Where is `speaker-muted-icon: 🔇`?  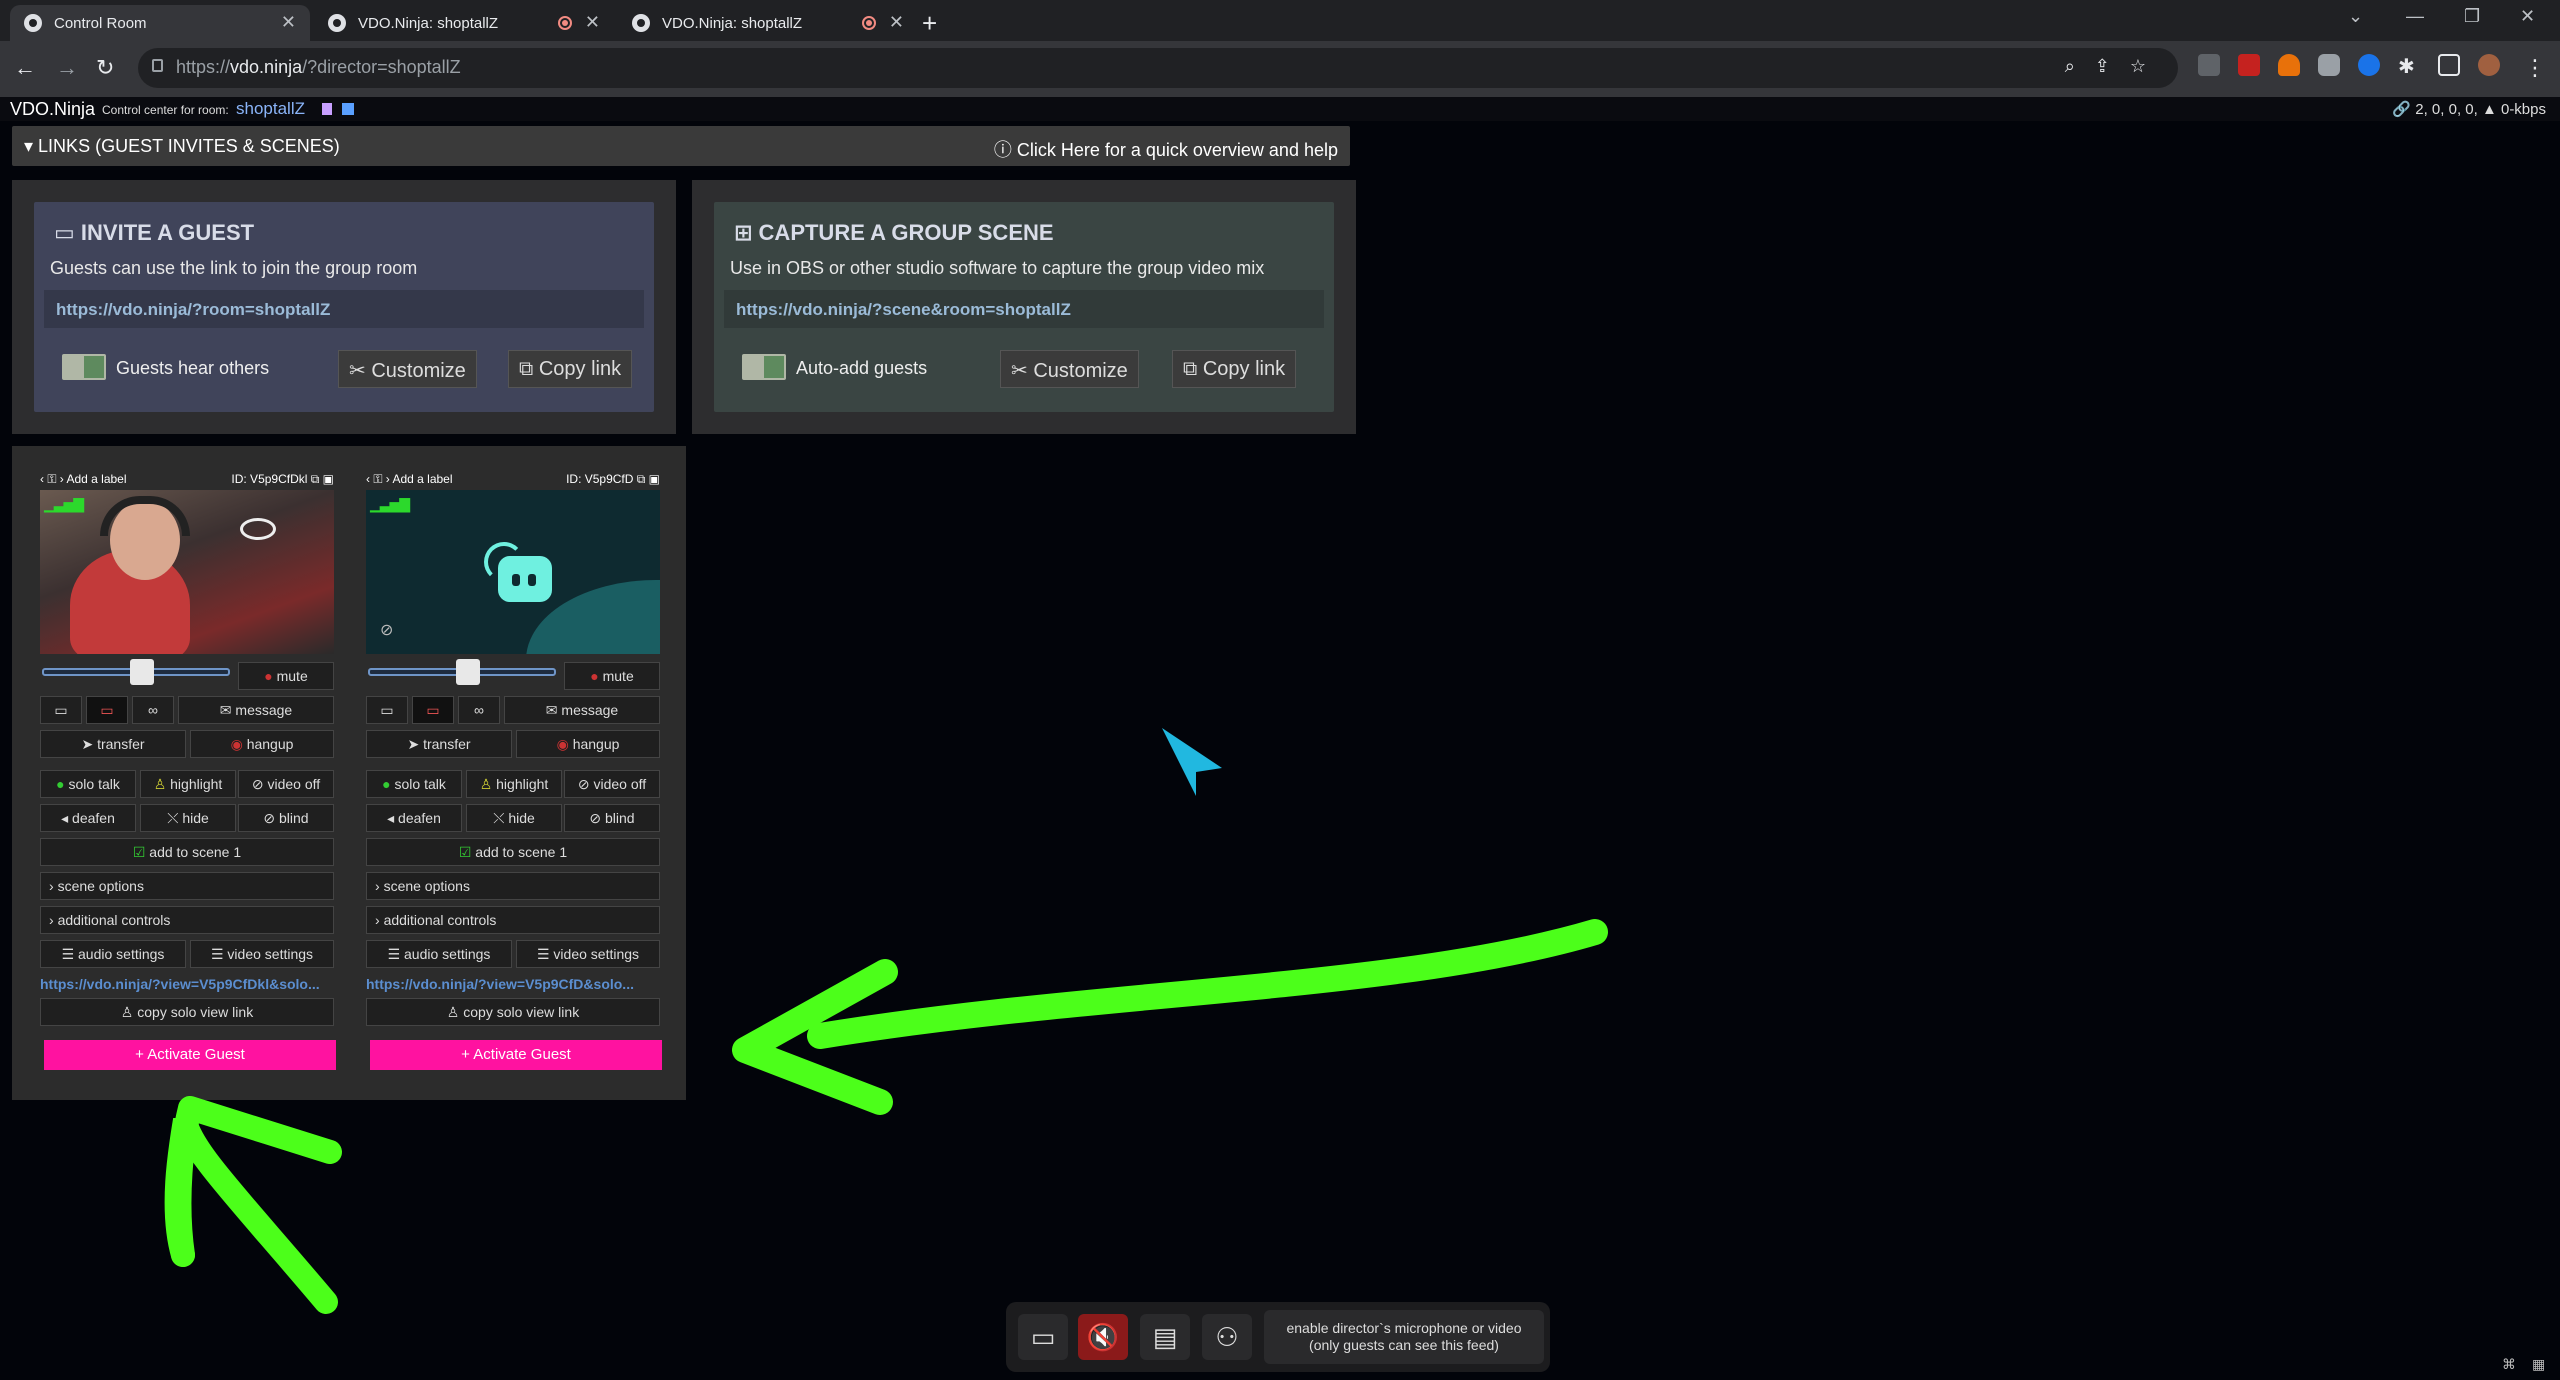 speaker-muted-icon: 🔇 is located at coordinates (1103, 1337).